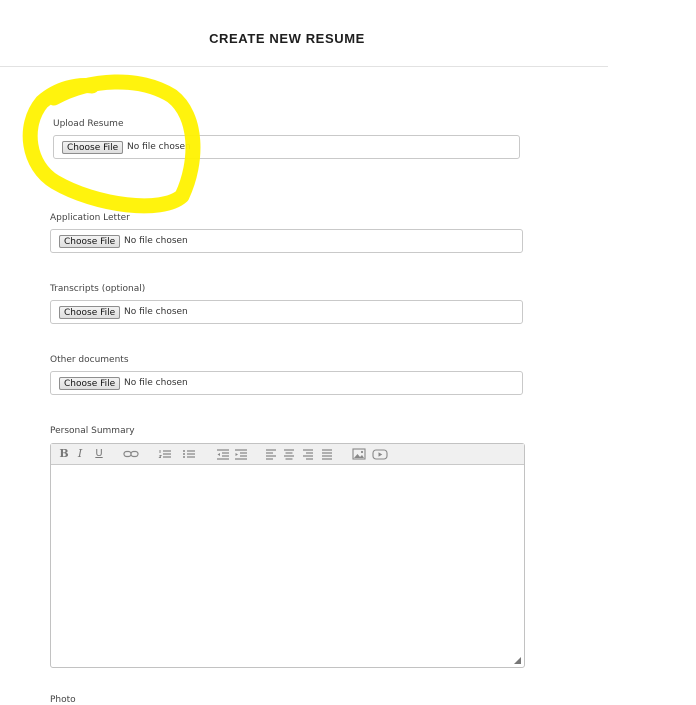 This screenshot has height=705, width=696. I want to click on photo-label: Photo, so click(63, 700).